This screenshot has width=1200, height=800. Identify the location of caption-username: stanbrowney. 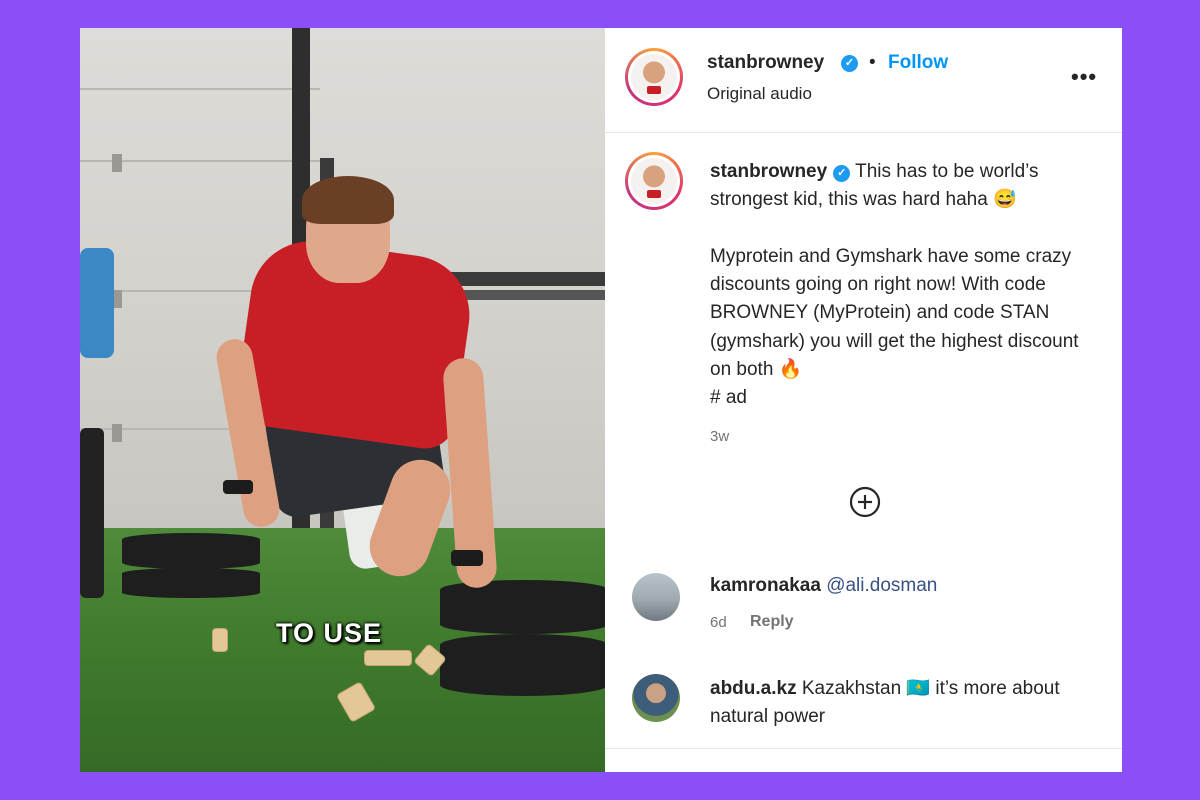
(768, 171).